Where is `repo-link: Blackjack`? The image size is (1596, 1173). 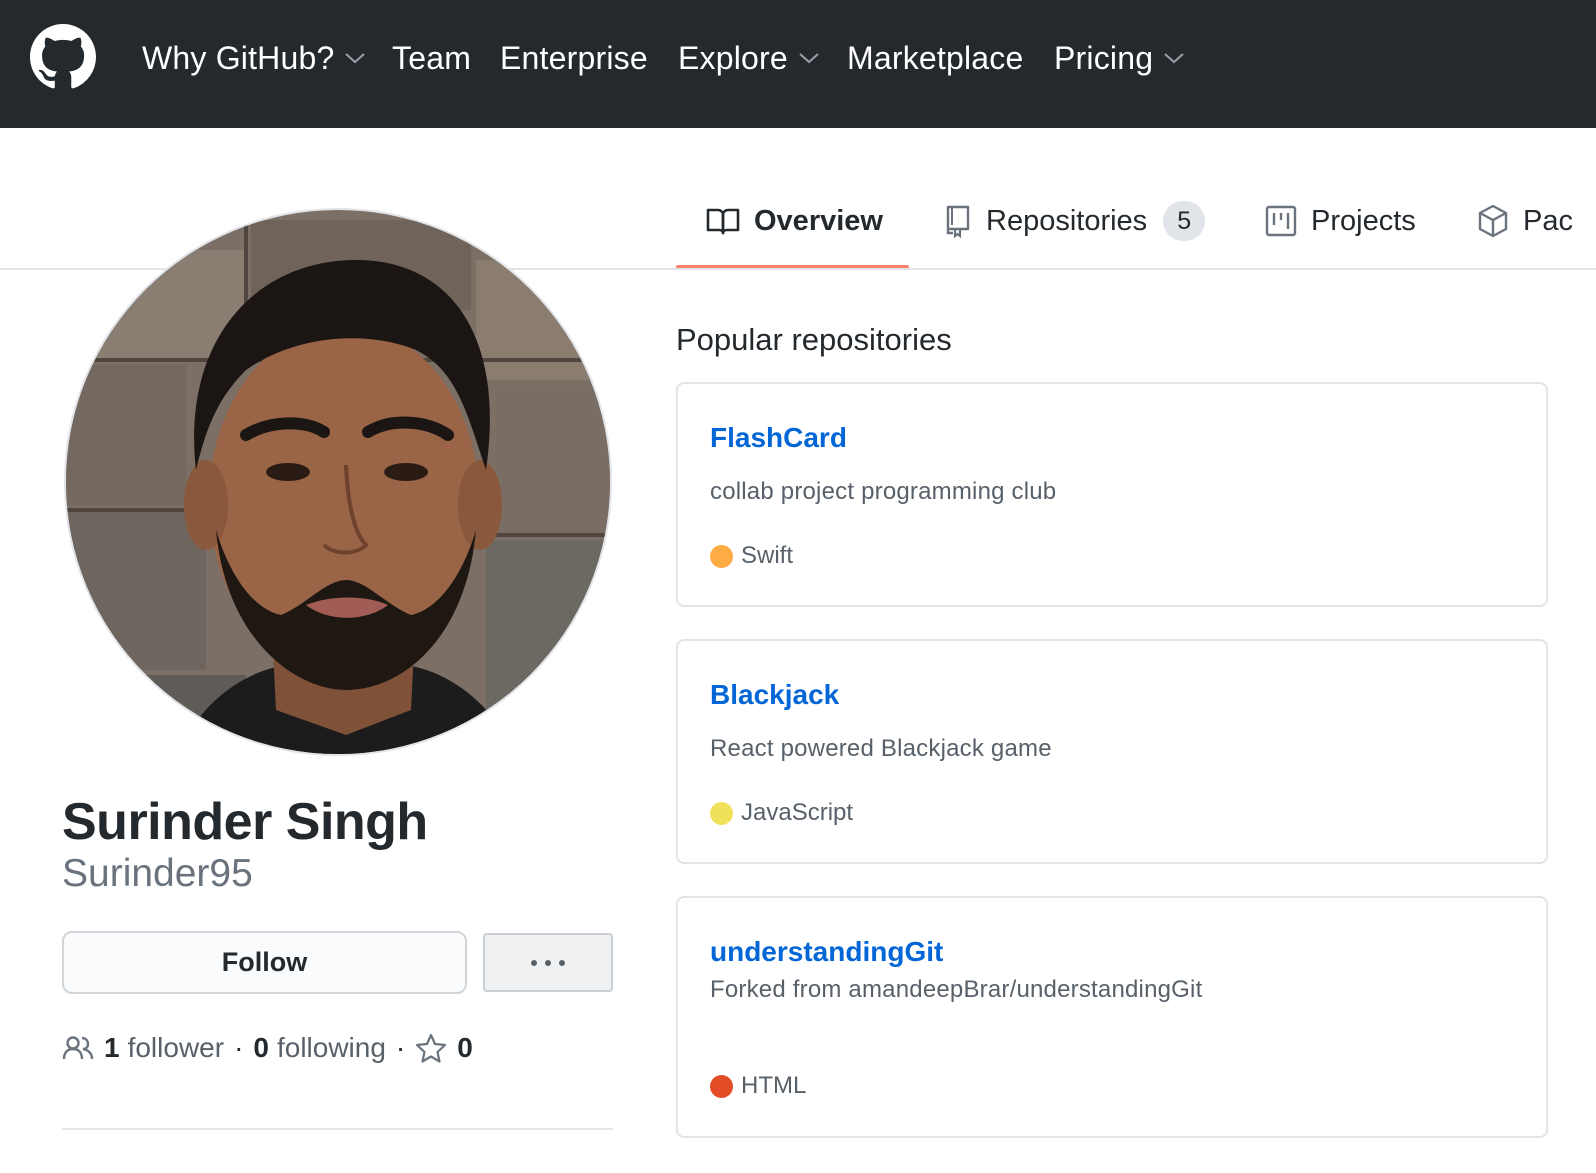 repo-link: Blackjack is located at coordinates (774, 695).